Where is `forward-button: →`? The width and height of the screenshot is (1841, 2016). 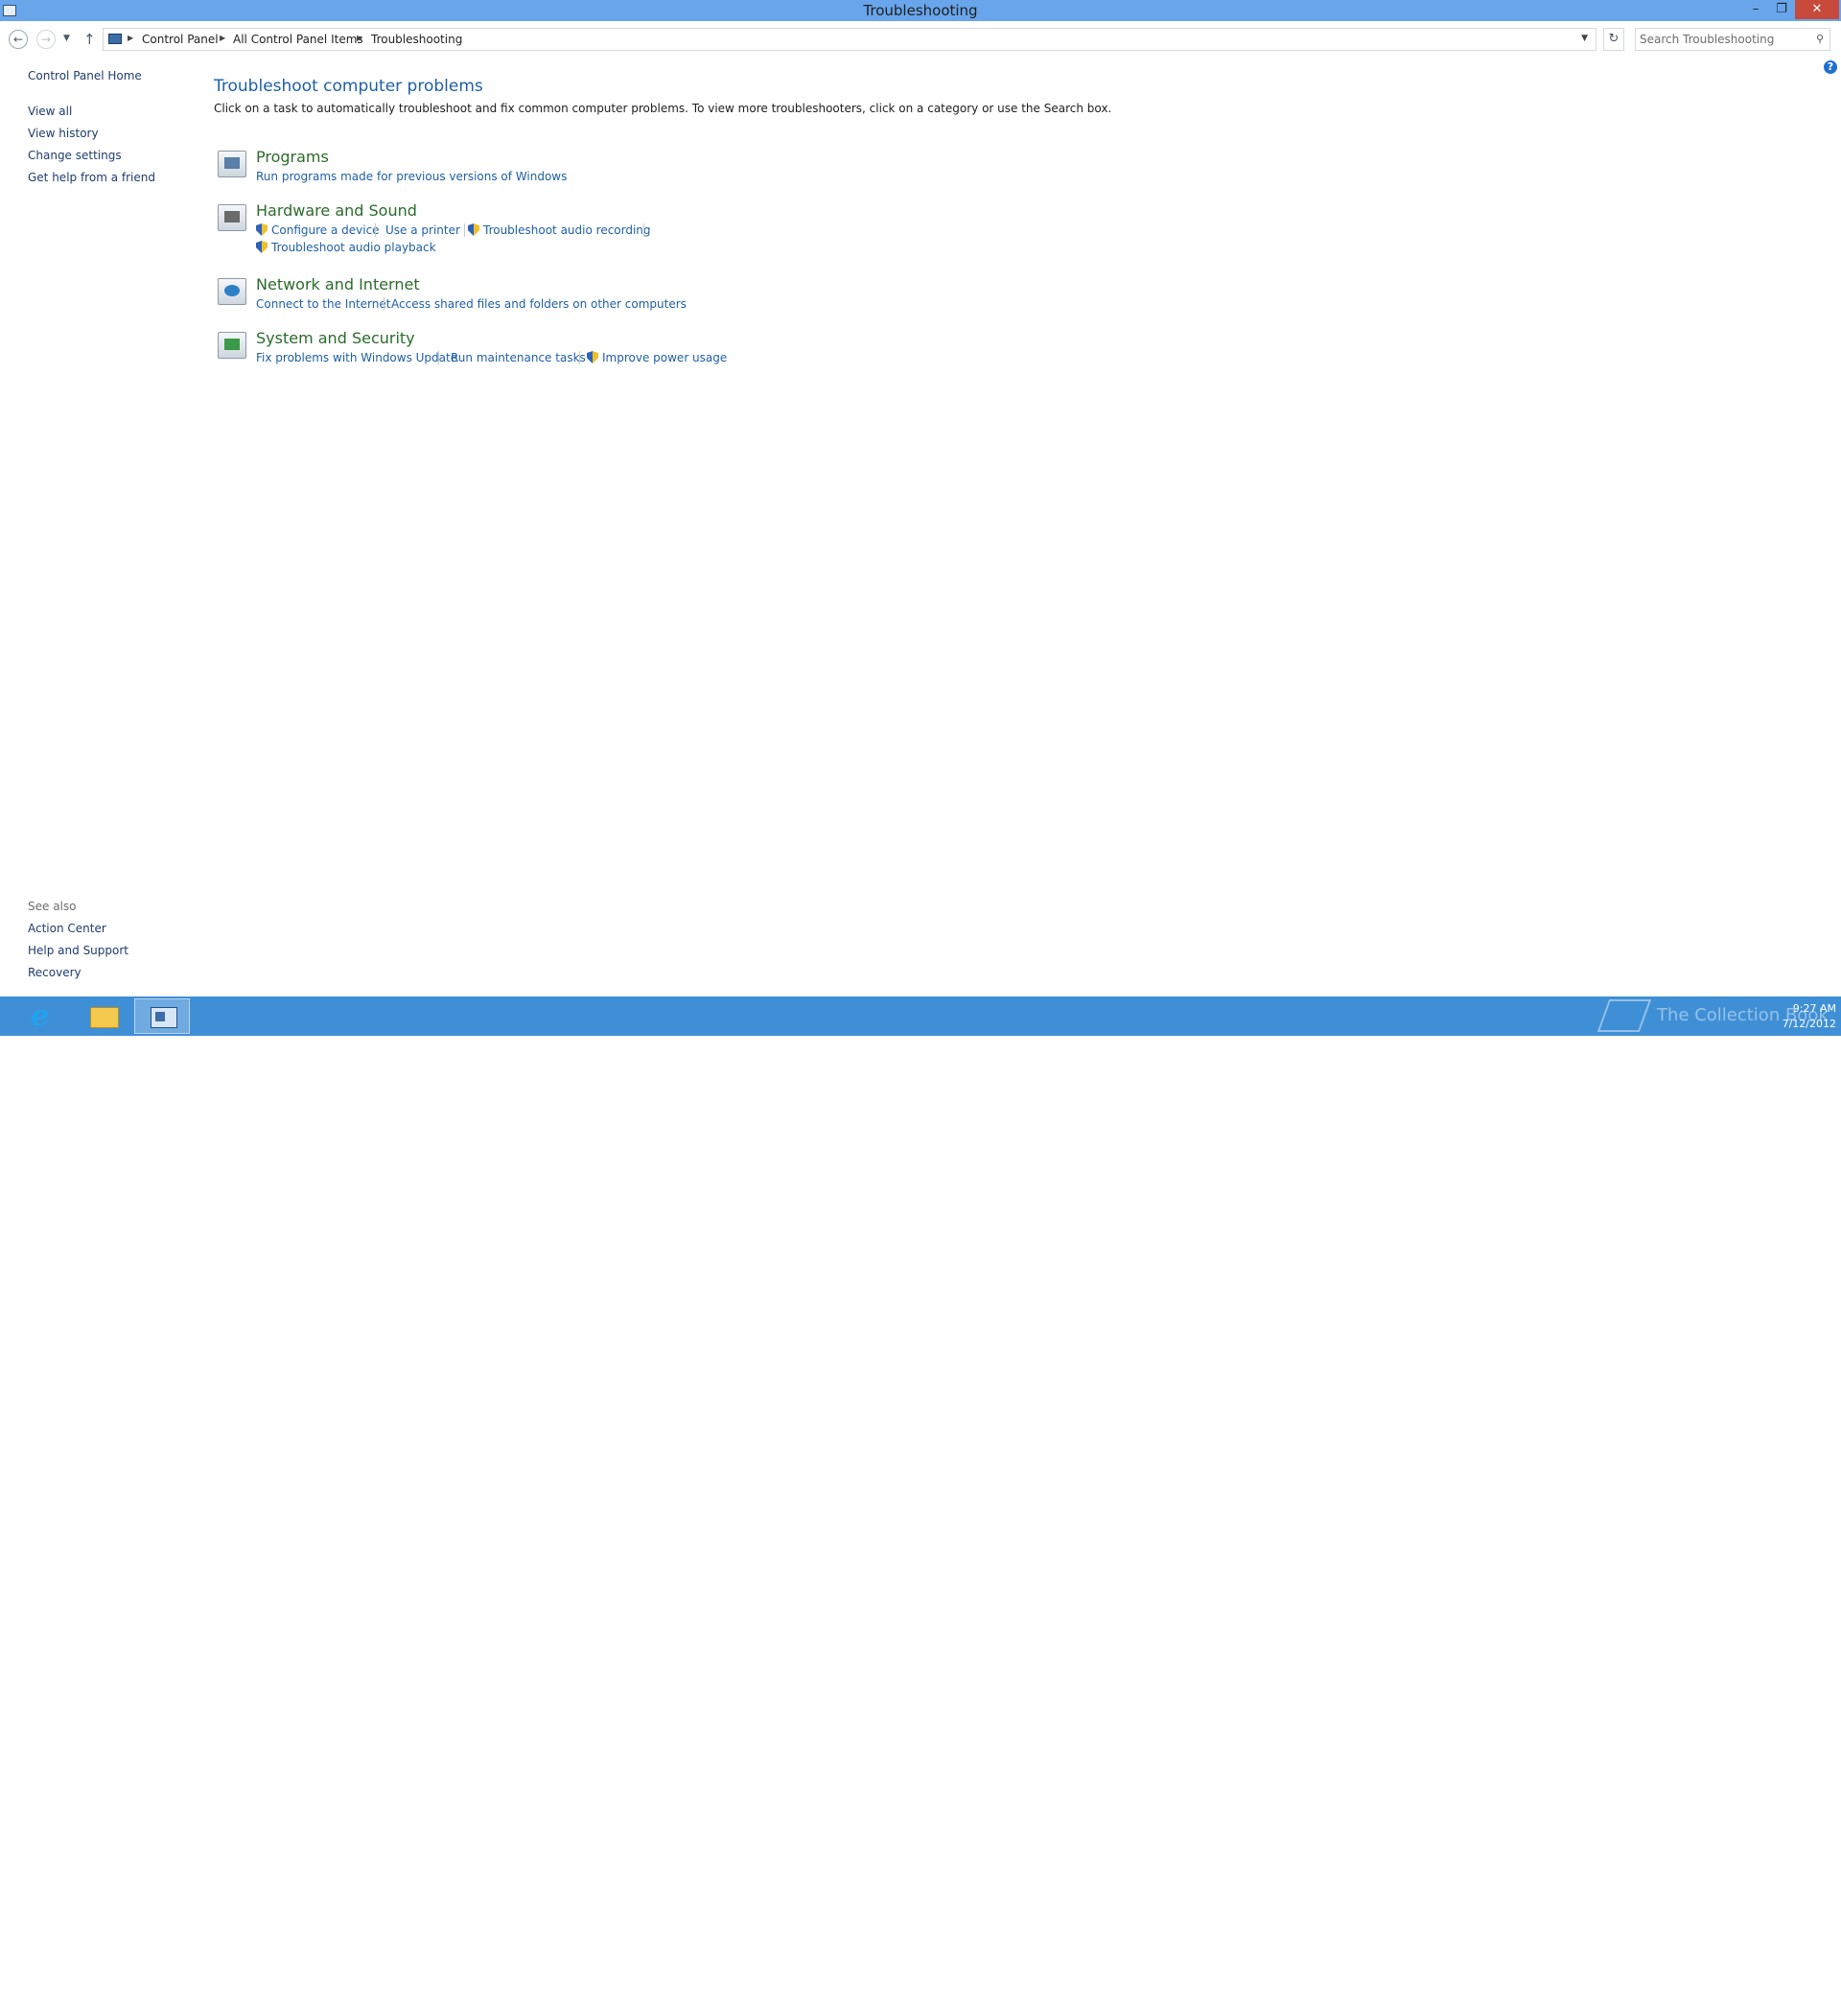 forward-button: → is located at coordinates (46, 39).